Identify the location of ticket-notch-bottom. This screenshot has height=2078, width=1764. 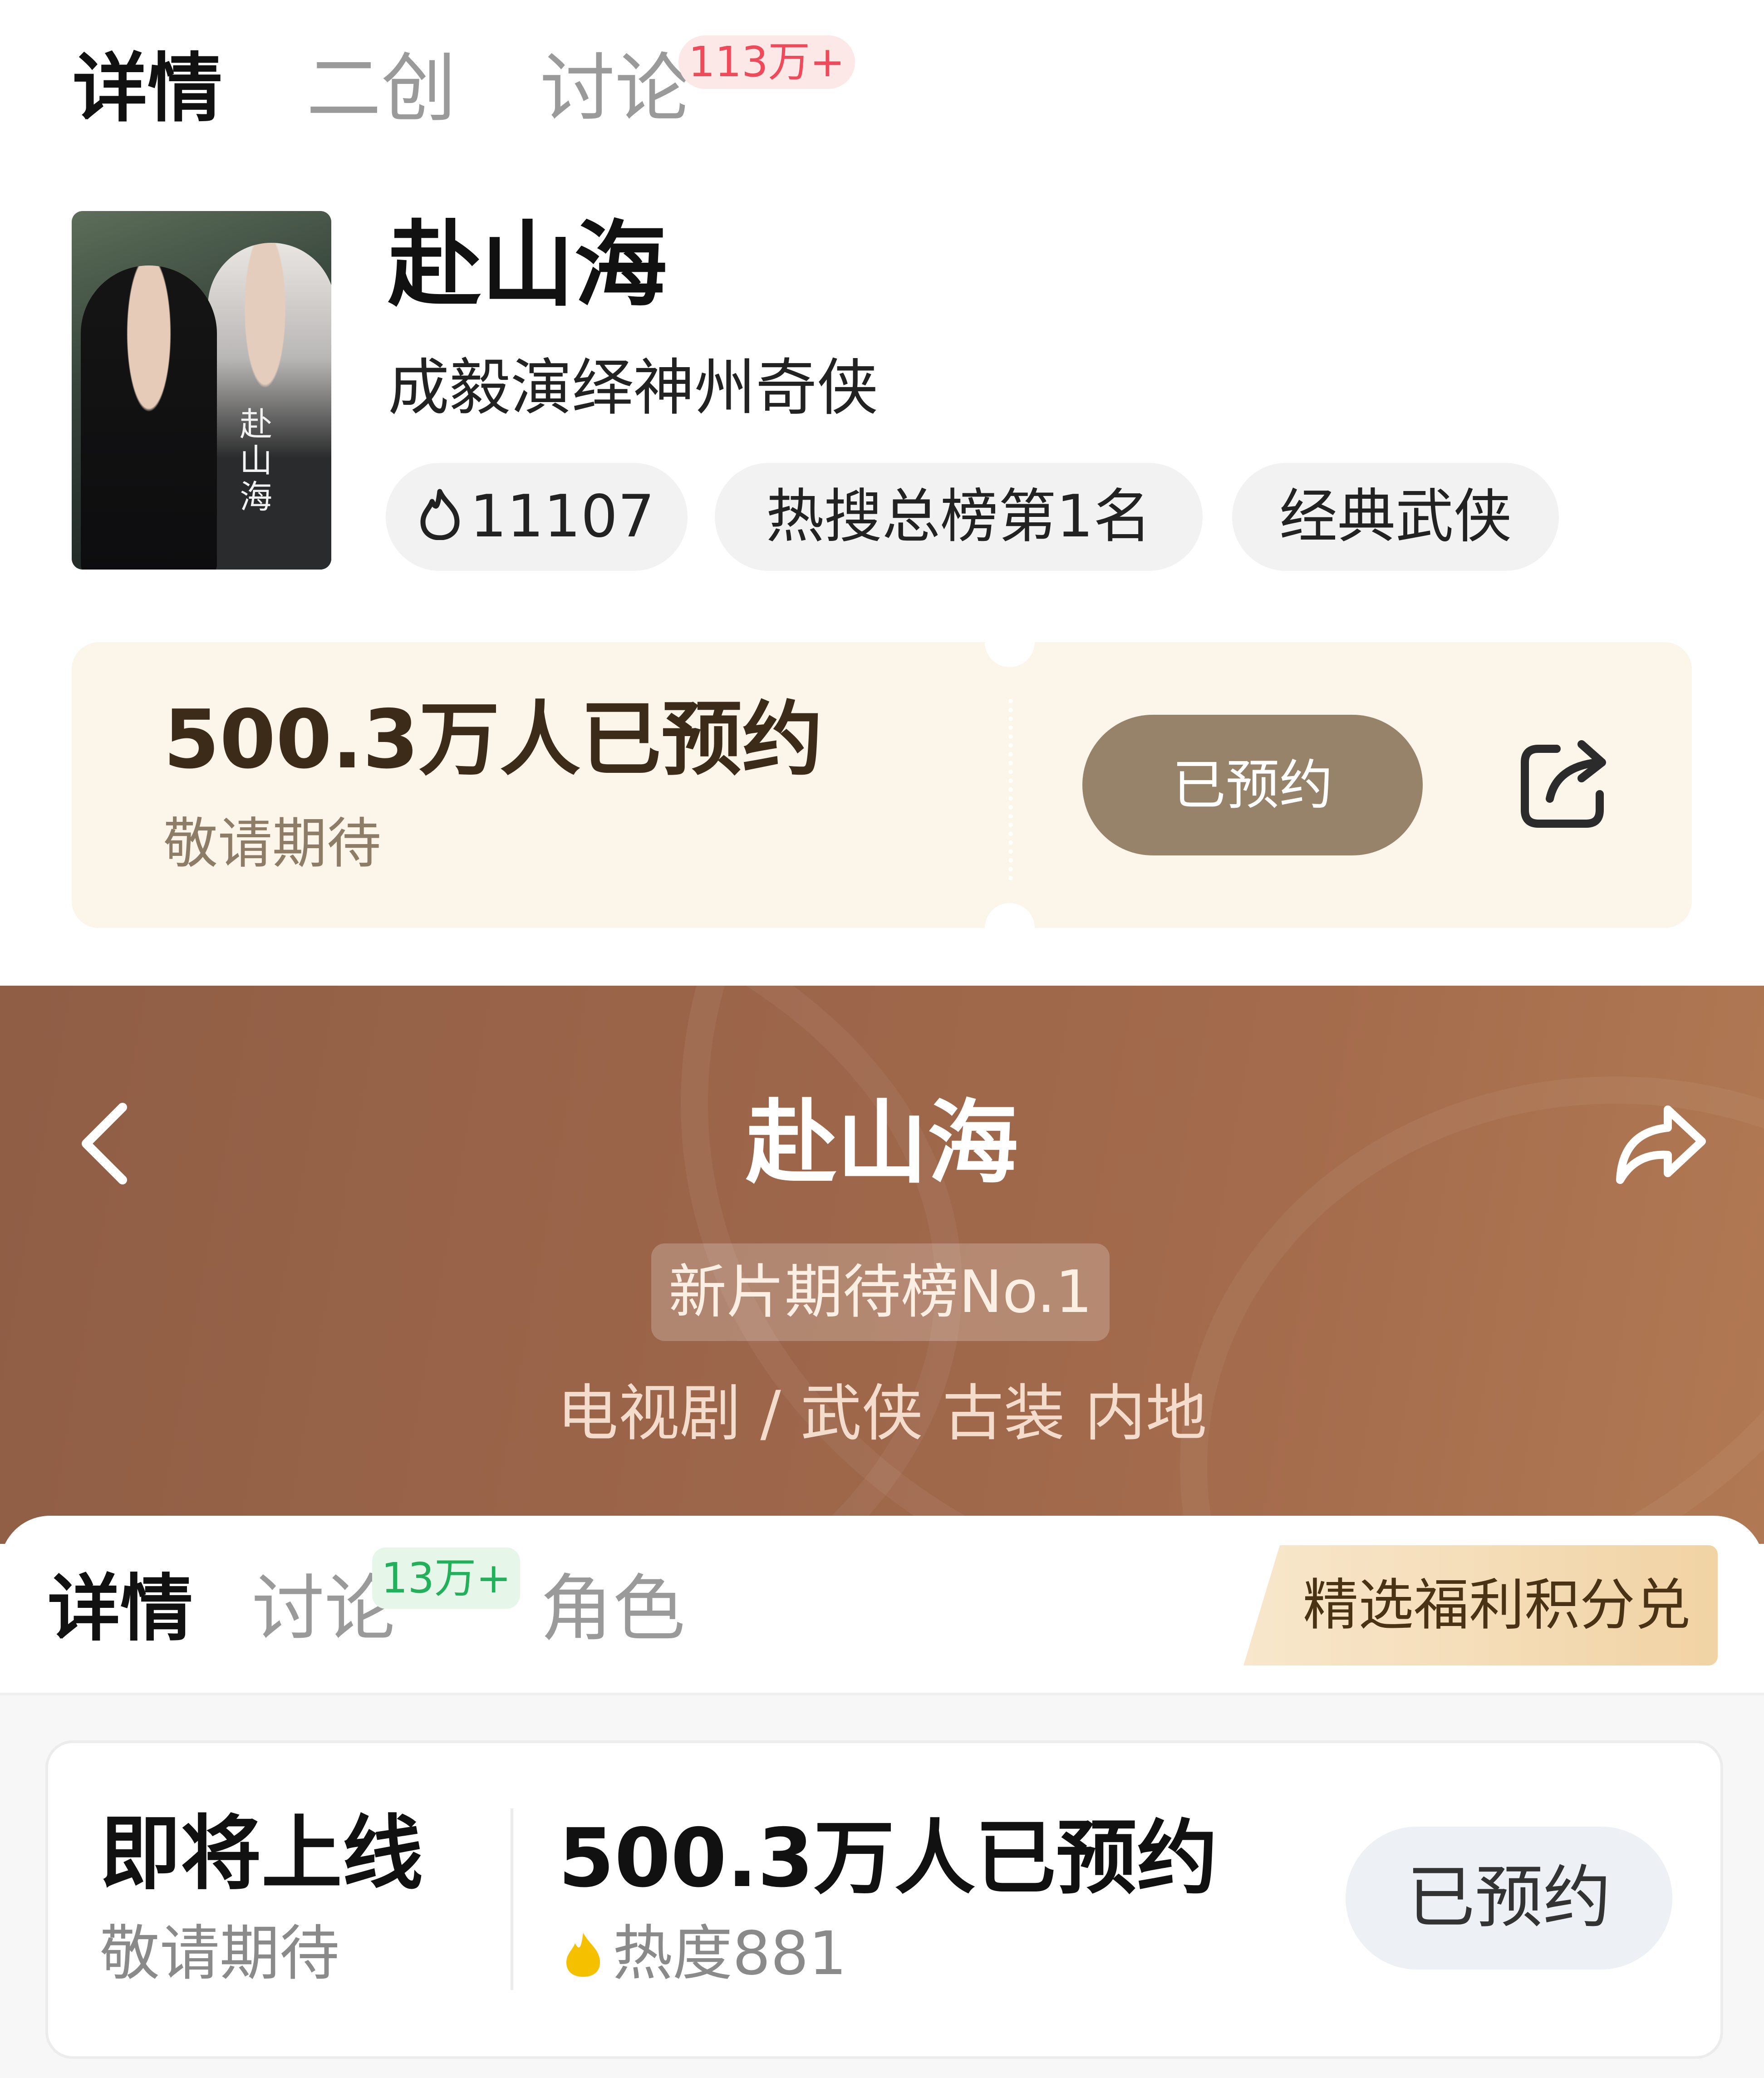
(1010, 928).